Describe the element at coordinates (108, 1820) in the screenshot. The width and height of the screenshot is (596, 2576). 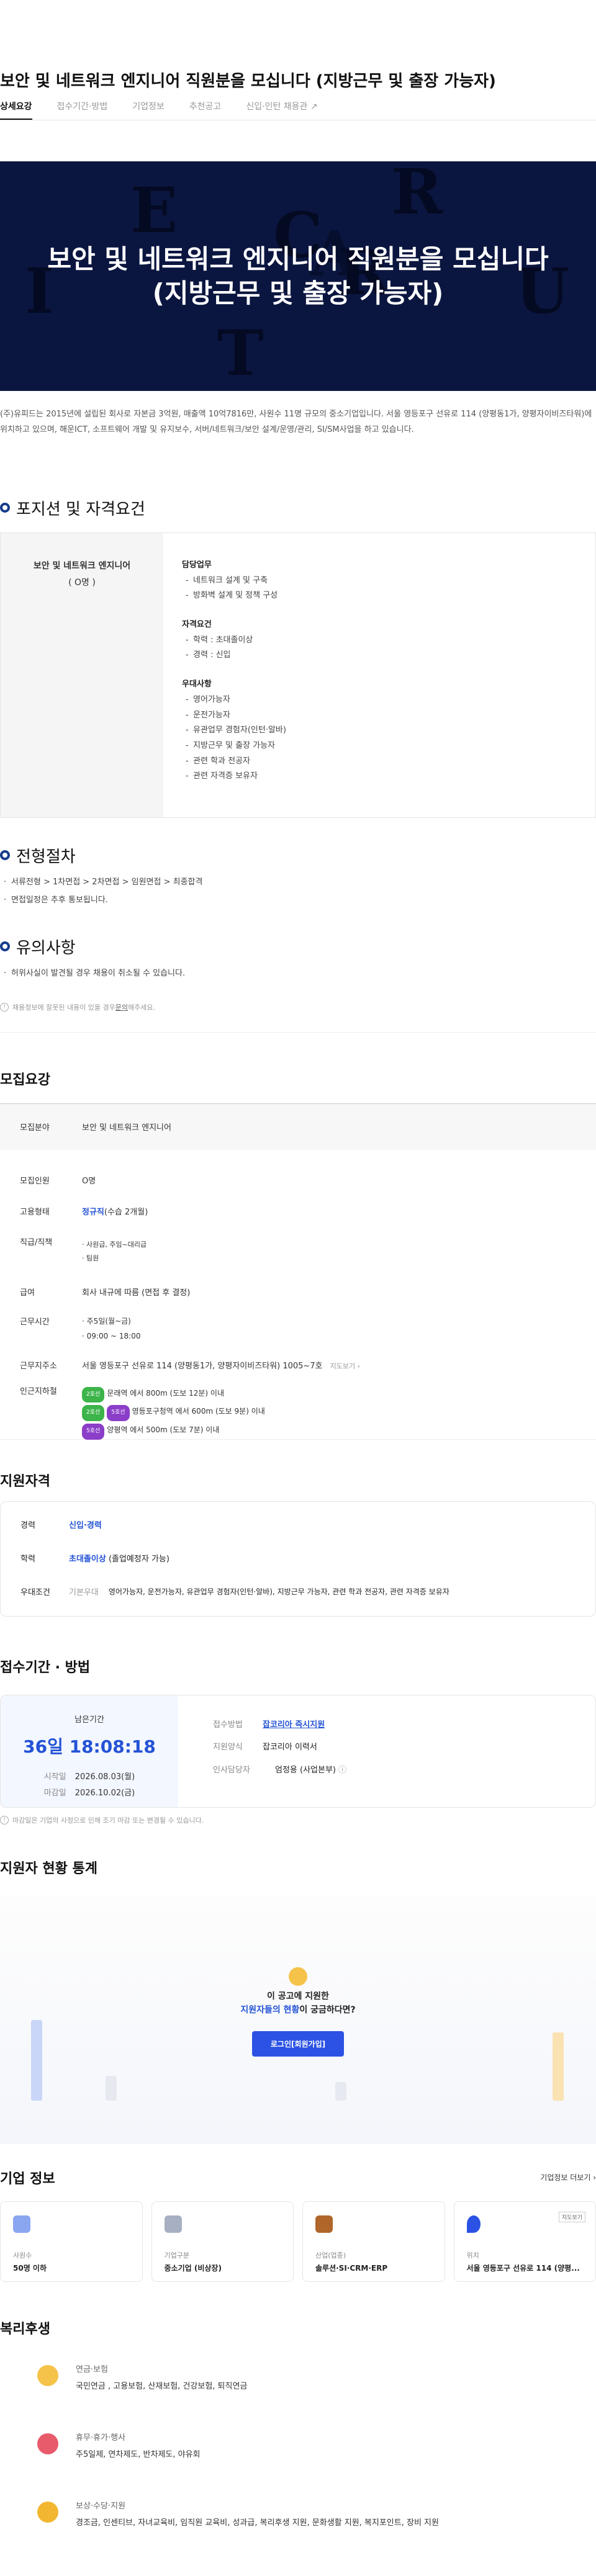
I see `deadline-note-text: 마감일은 기업의 사정으로 인해 조기 마감 또는 변경될 수 있습니다.` at that location.